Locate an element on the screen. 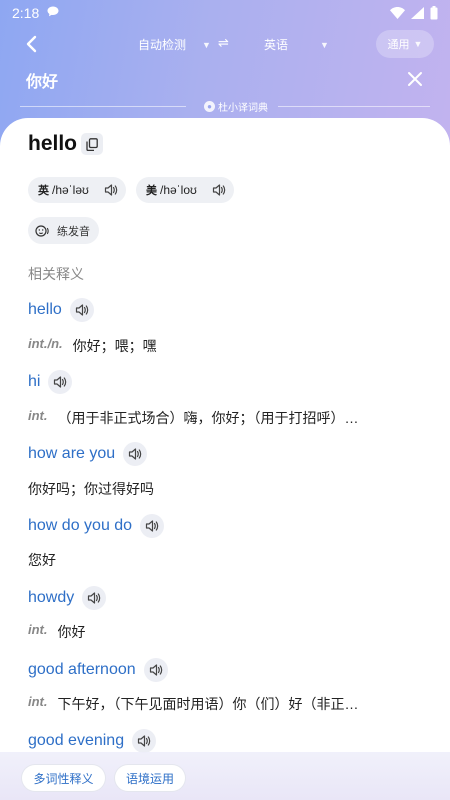 The image size is (450, 800). related-entry-word: hi is located at coordinates (50, 382).